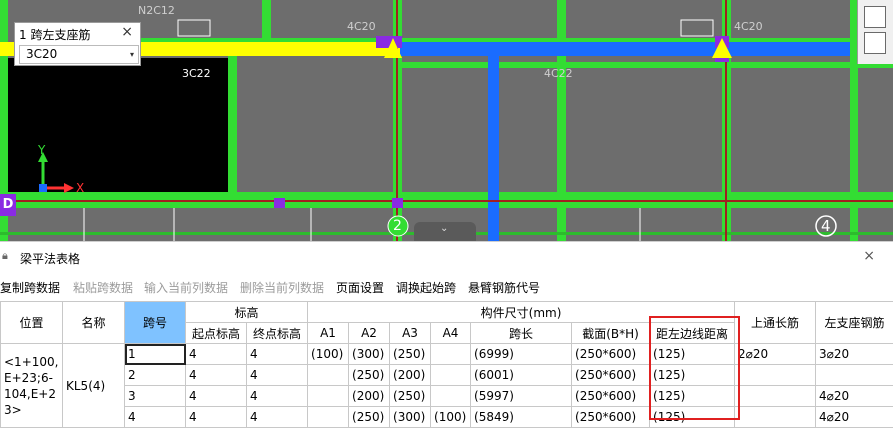 This screenshot has height=441, width=893. I want to click on collapse-panel-handle: ⌄, so click(445, 231).